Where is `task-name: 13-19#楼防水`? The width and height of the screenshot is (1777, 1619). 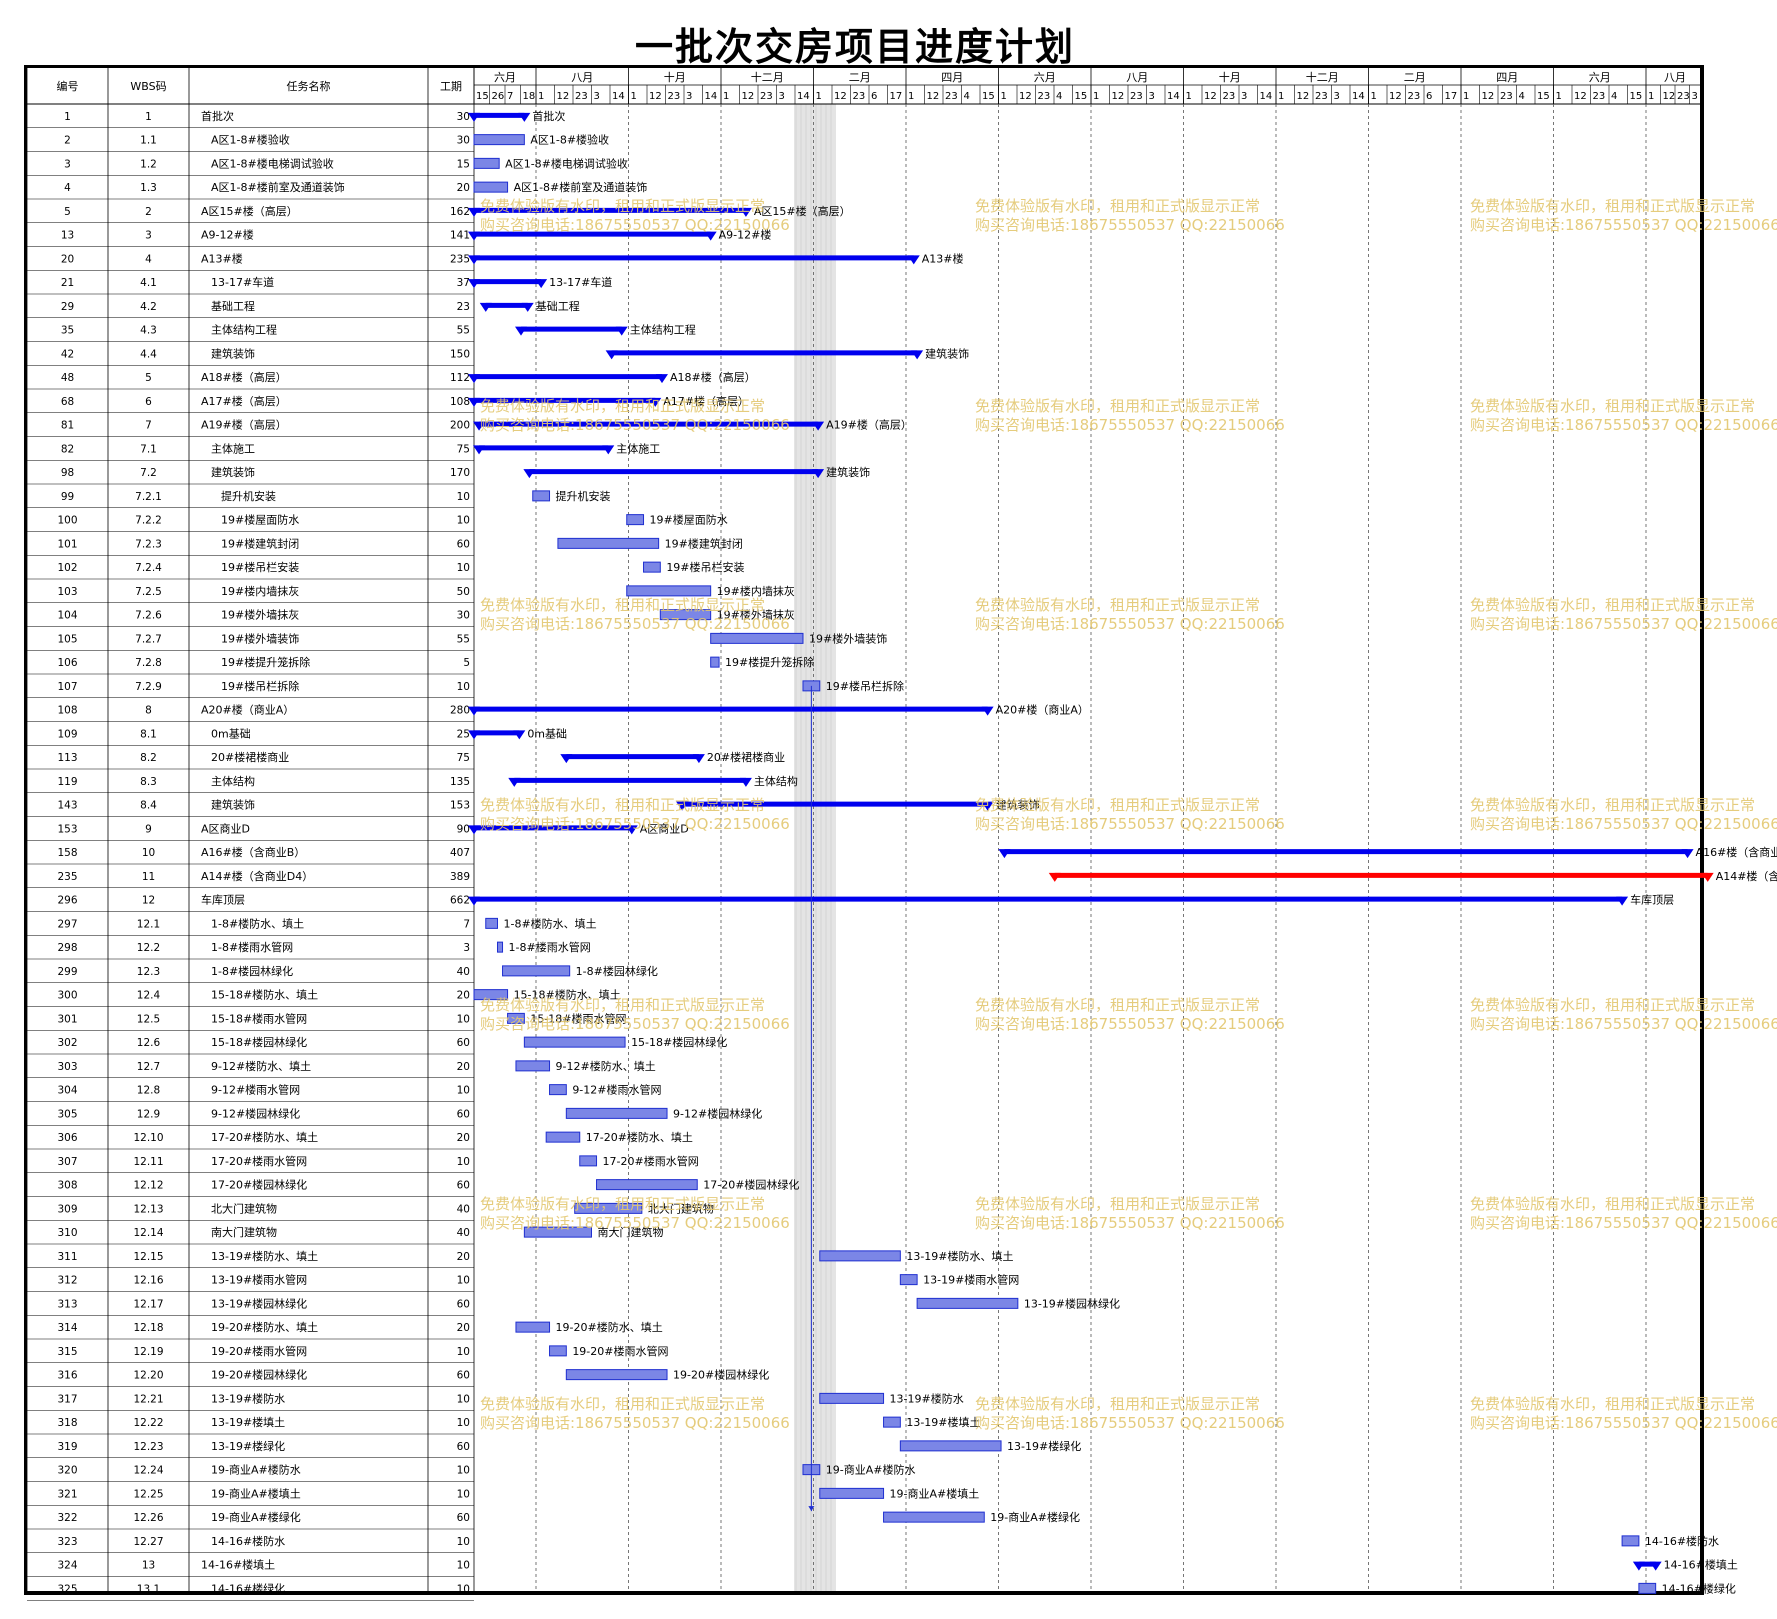
task-name: 13-19#楼防水 is located at coordinates (248, 1398).